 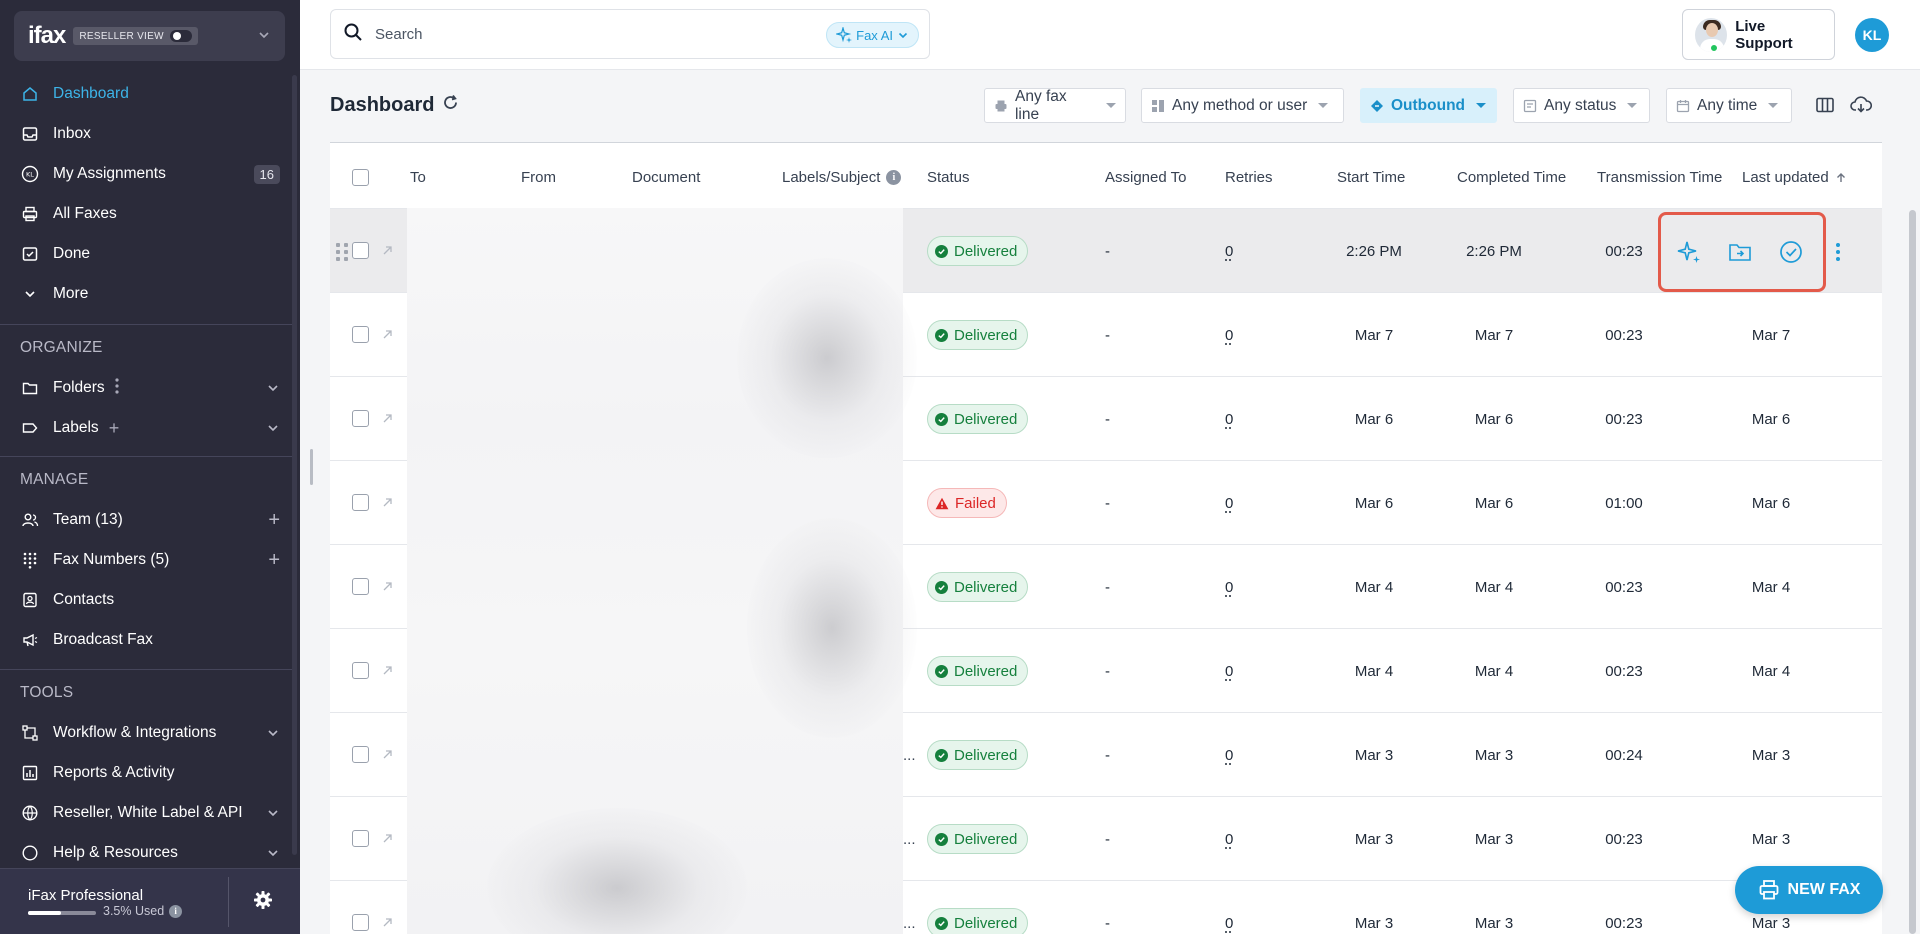 What do you see at coordinates (1055, 105) in the screenshot?
I see `fax-line-filter: Any fax line` at bounding box center [1055, 105].